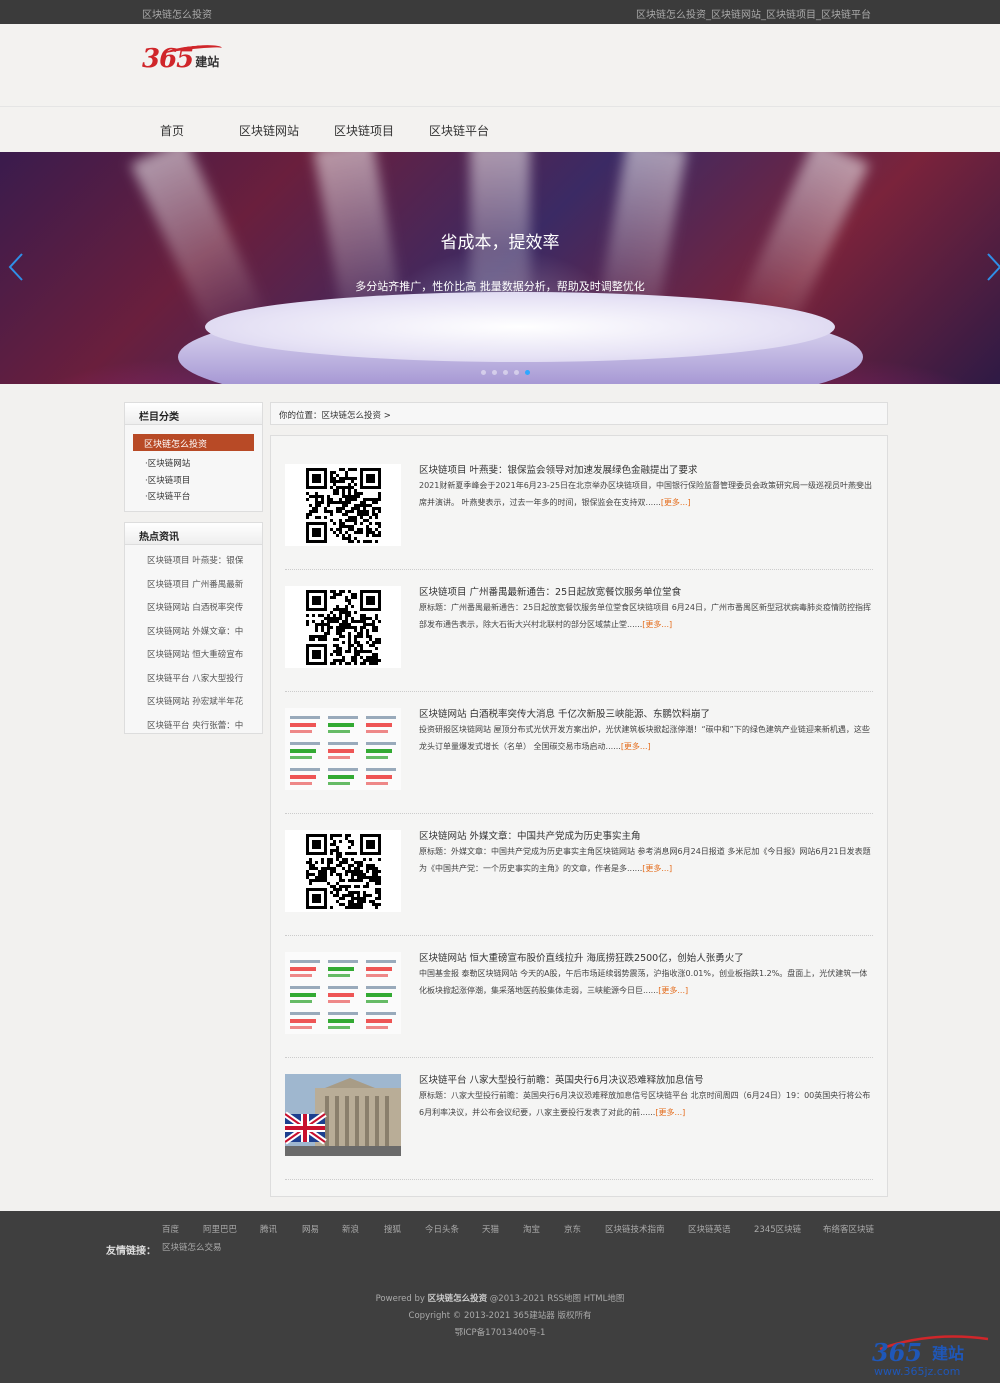 This screenshot has height=1383, width=1000. Describe the element at coordinates (848, 1229) in the screenshot. I see `footer-link: 布络客区块链` at that location.